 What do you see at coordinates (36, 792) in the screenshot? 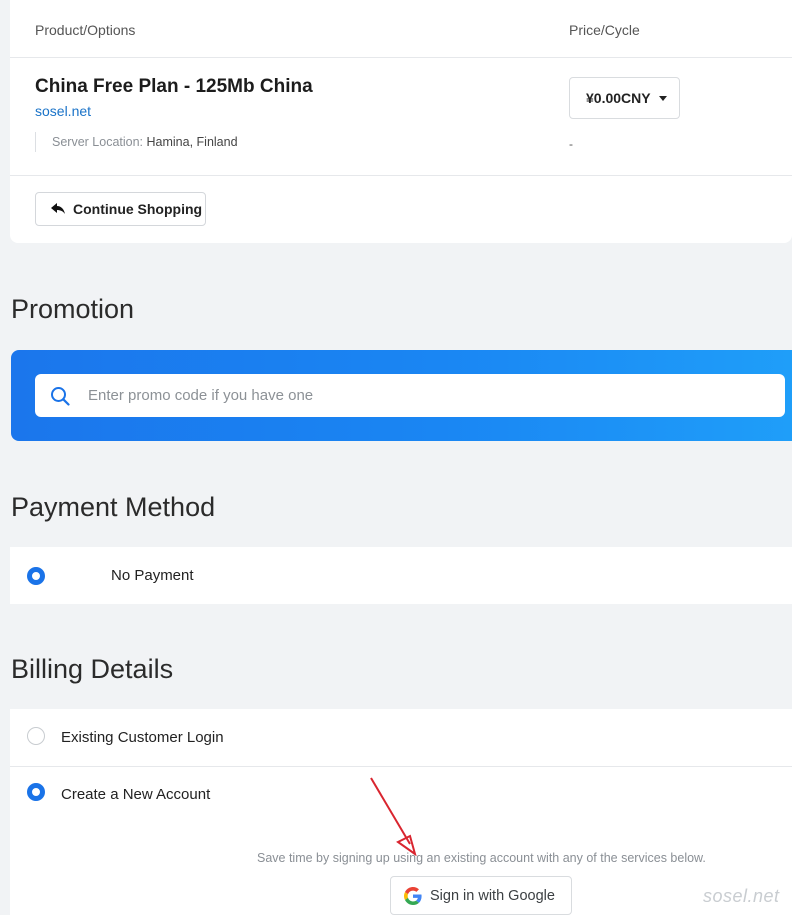
I see `new-account-radio` at bounding box center [36, 792].